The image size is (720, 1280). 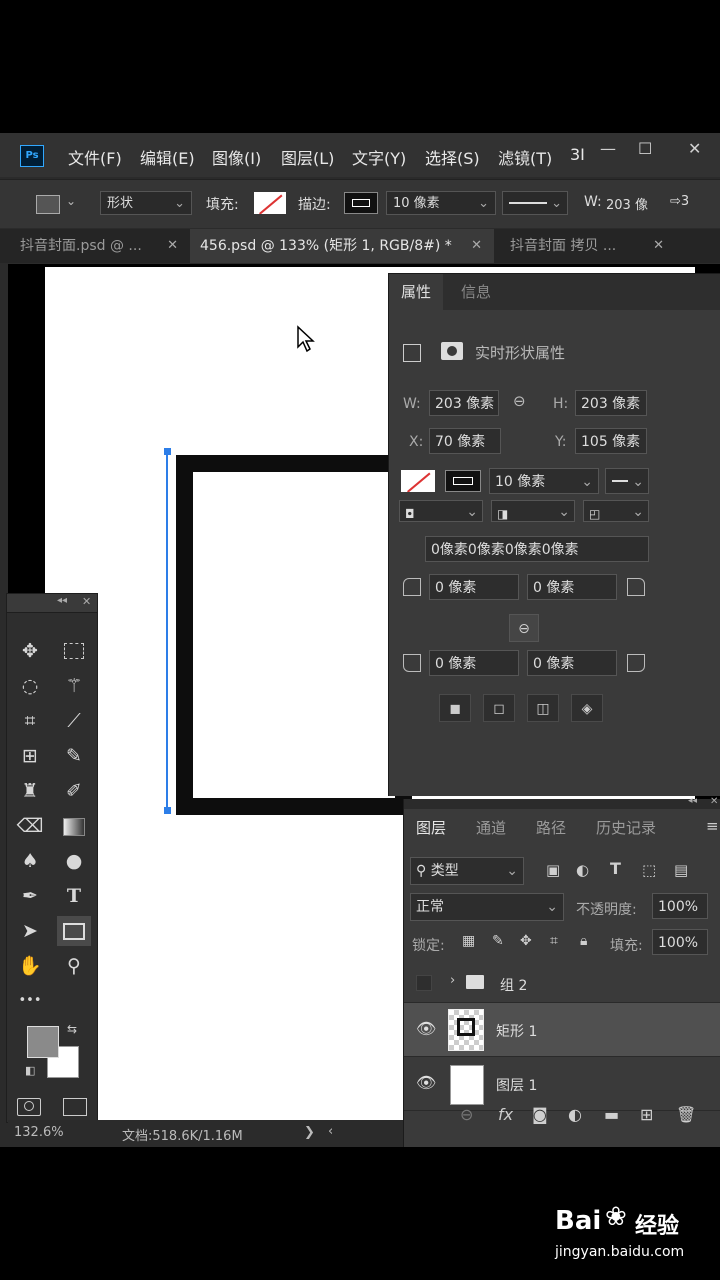 I want to click on link-layers-icon: ⊖, so click(x=466, y=1114).